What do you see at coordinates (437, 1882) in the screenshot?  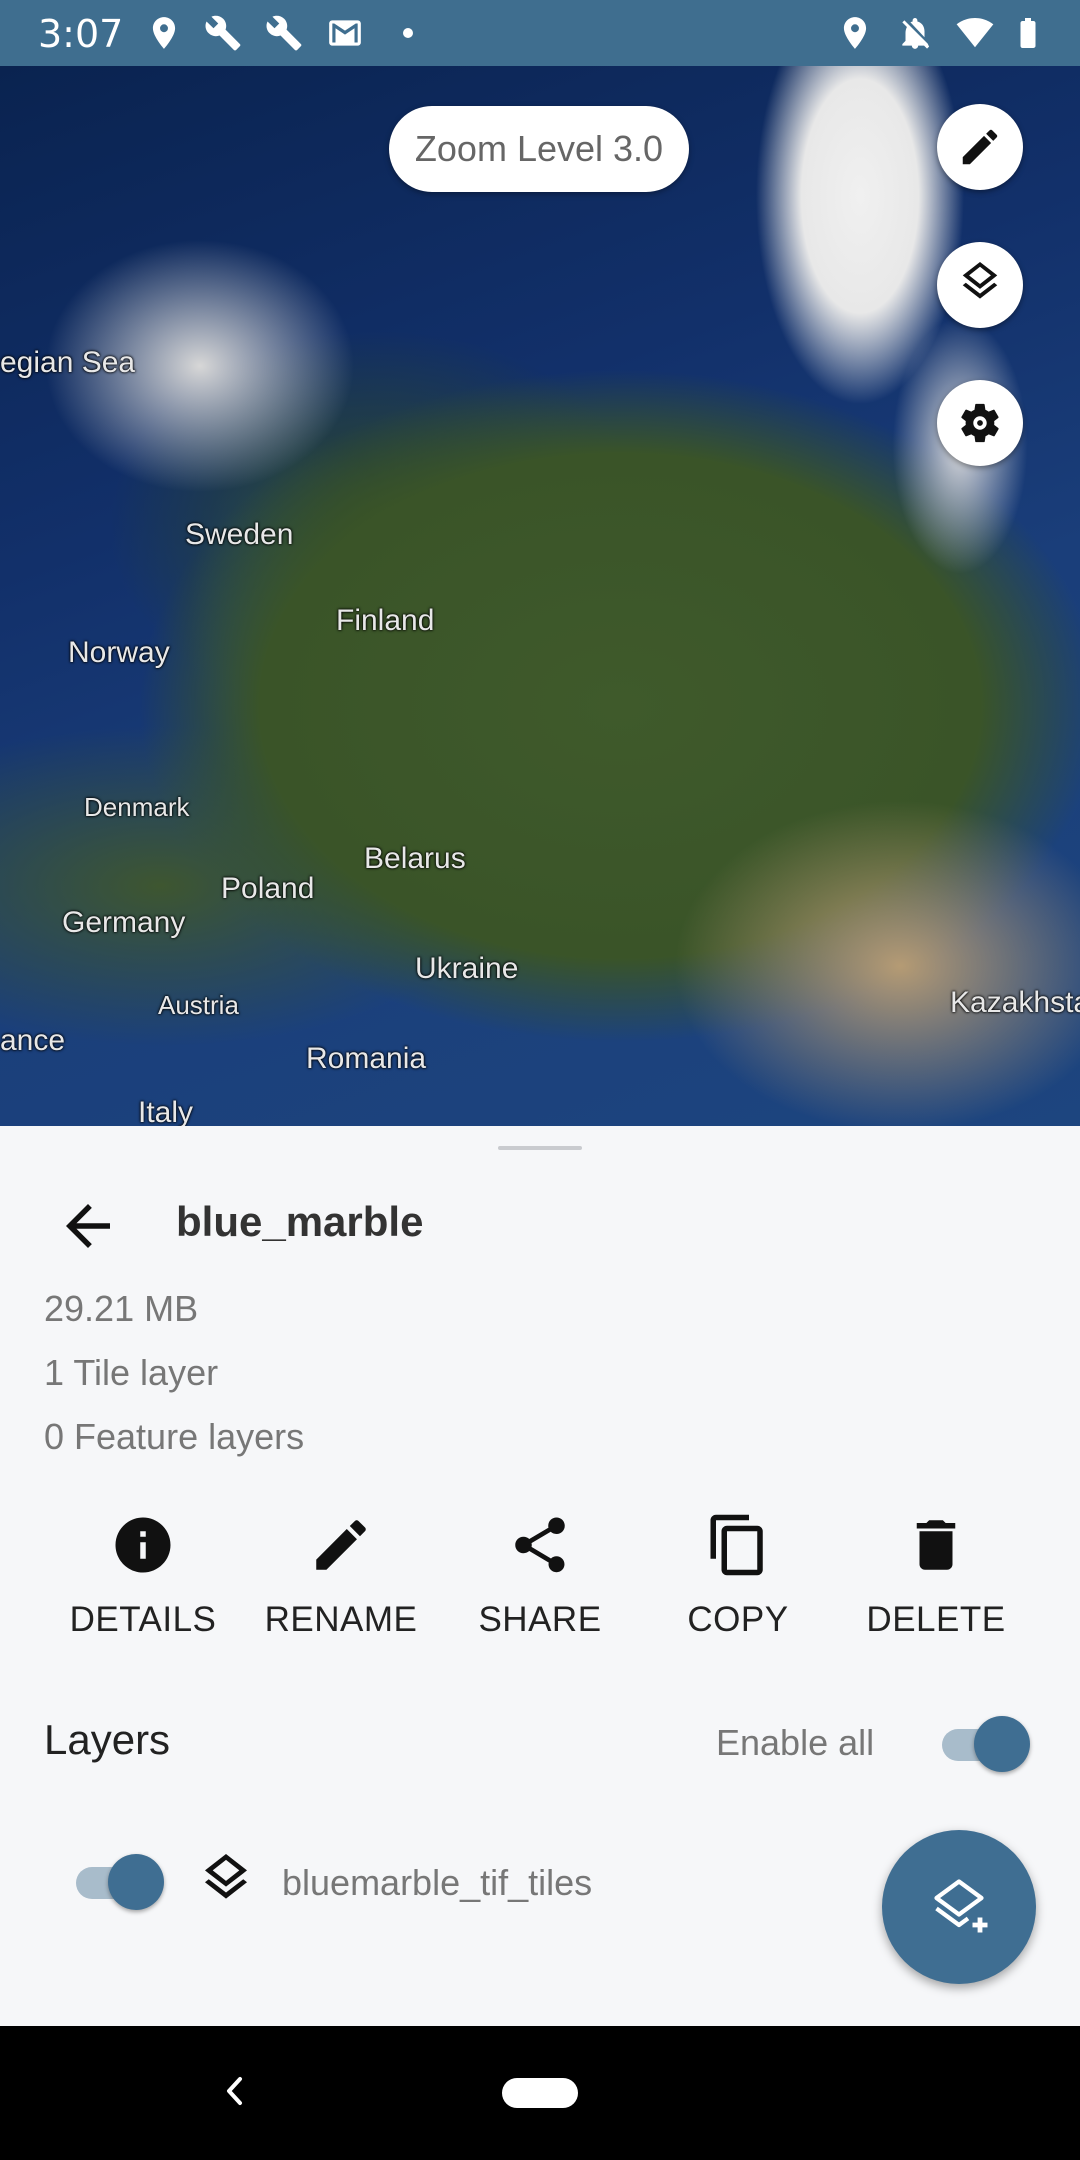 I see `layer-name: bluemarble_tif_tiles` at bounding box center [437, 1882].